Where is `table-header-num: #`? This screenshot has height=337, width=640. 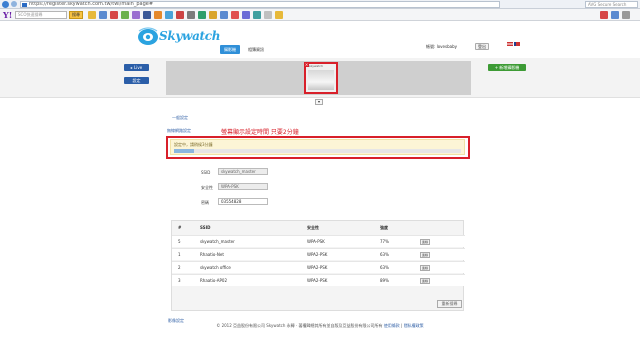 table-header-num: # is located at coordinates (180, 227).